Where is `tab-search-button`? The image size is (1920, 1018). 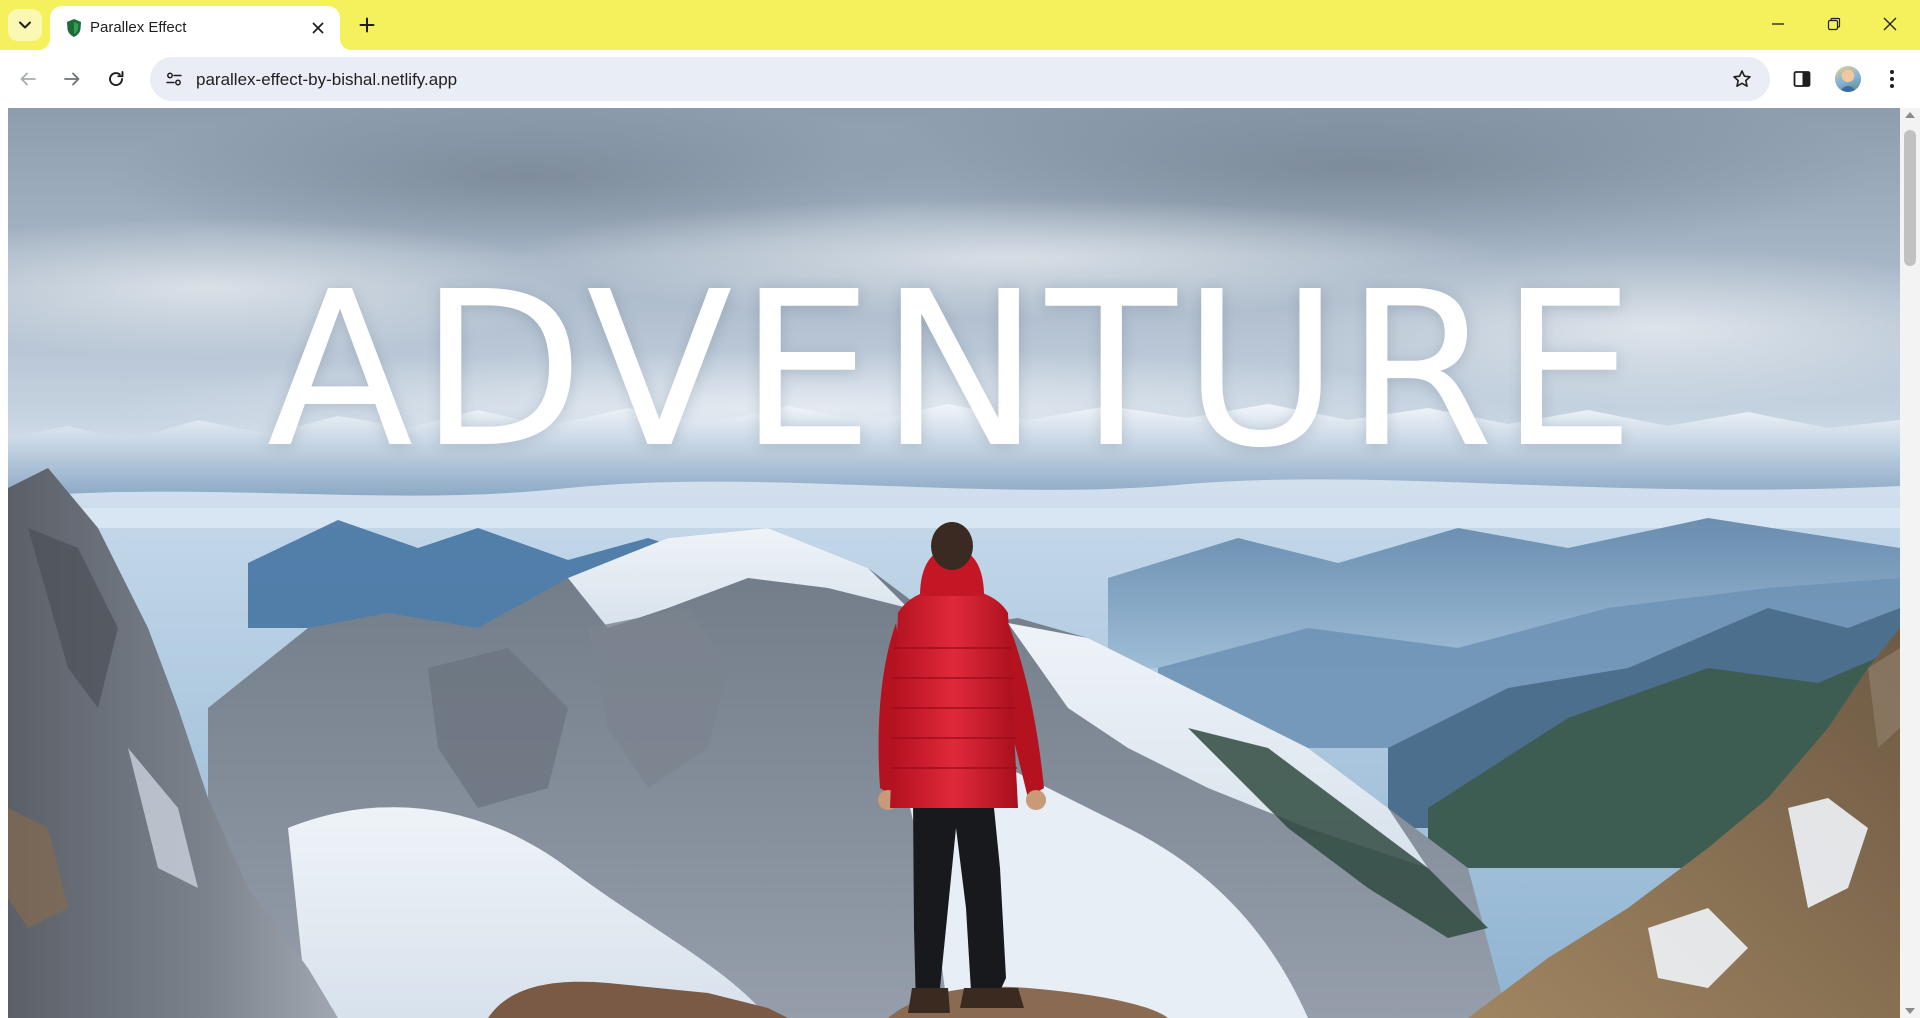 tab-search-button is located at coordinates (25, 25).